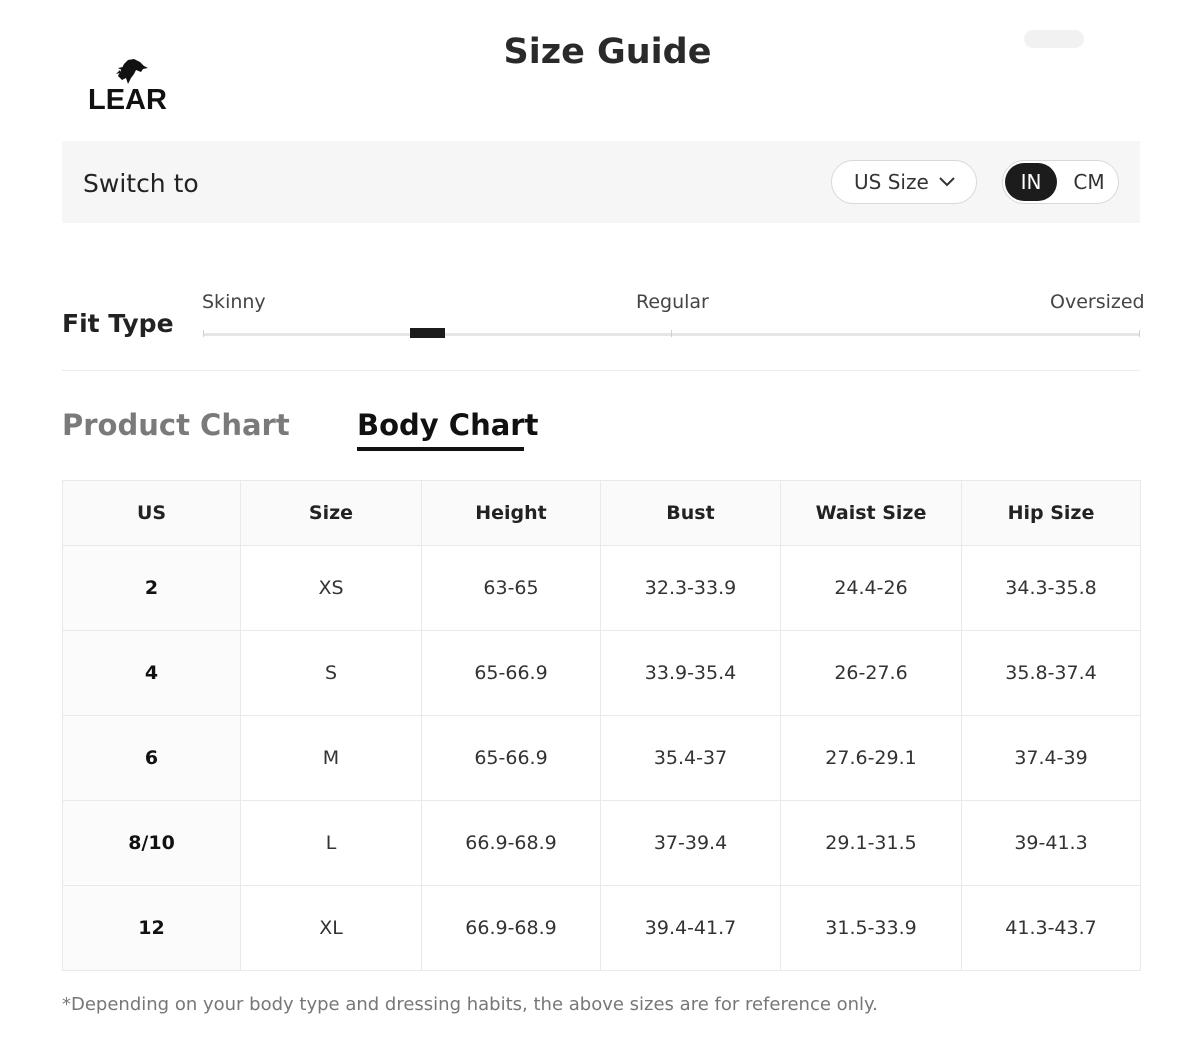  I want to click on table-cell: 37.4-39, so click(1051, 758).